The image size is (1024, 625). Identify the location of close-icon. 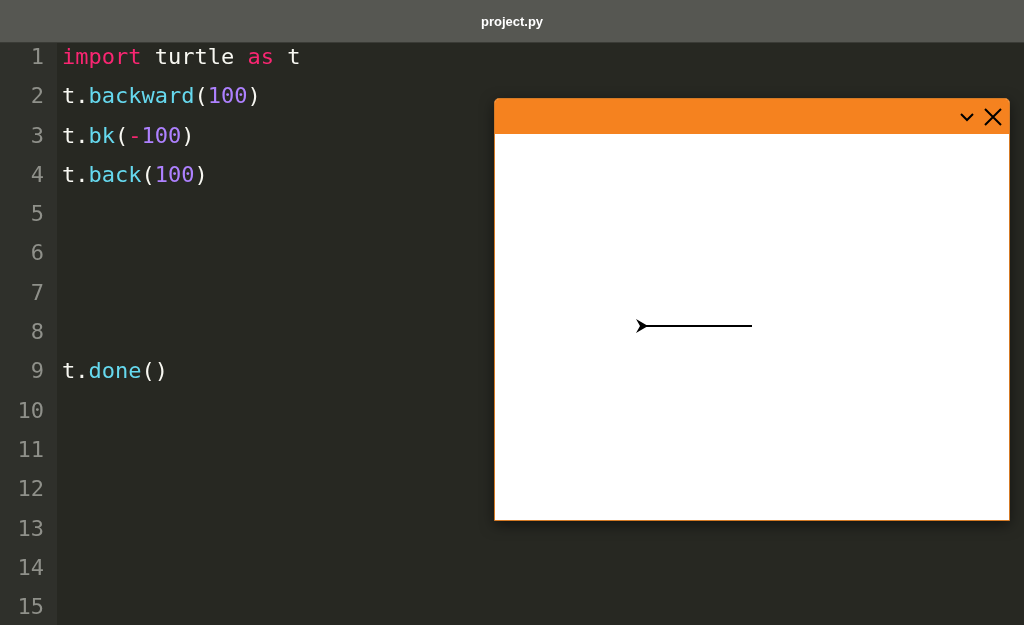
(993, 116).